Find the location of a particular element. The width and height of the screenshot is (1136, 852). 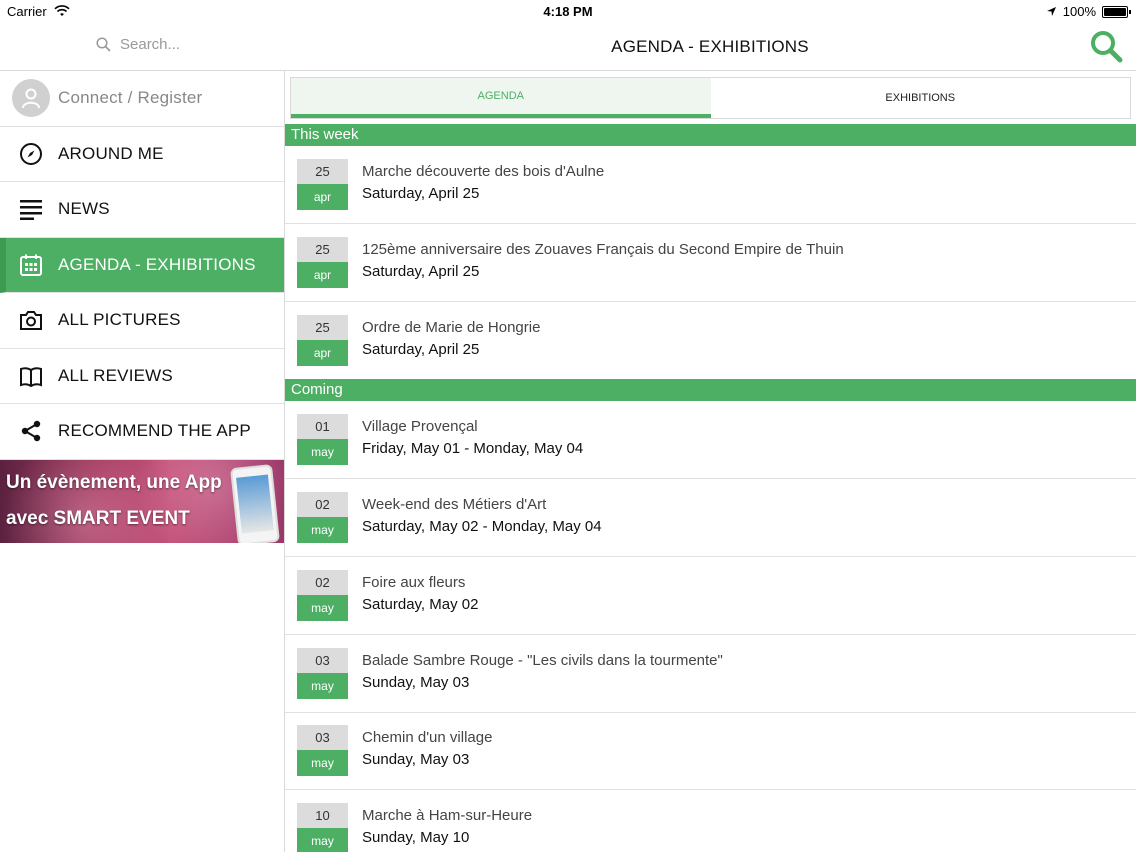

badge-day: 10 is located at coordinates (322, 815).